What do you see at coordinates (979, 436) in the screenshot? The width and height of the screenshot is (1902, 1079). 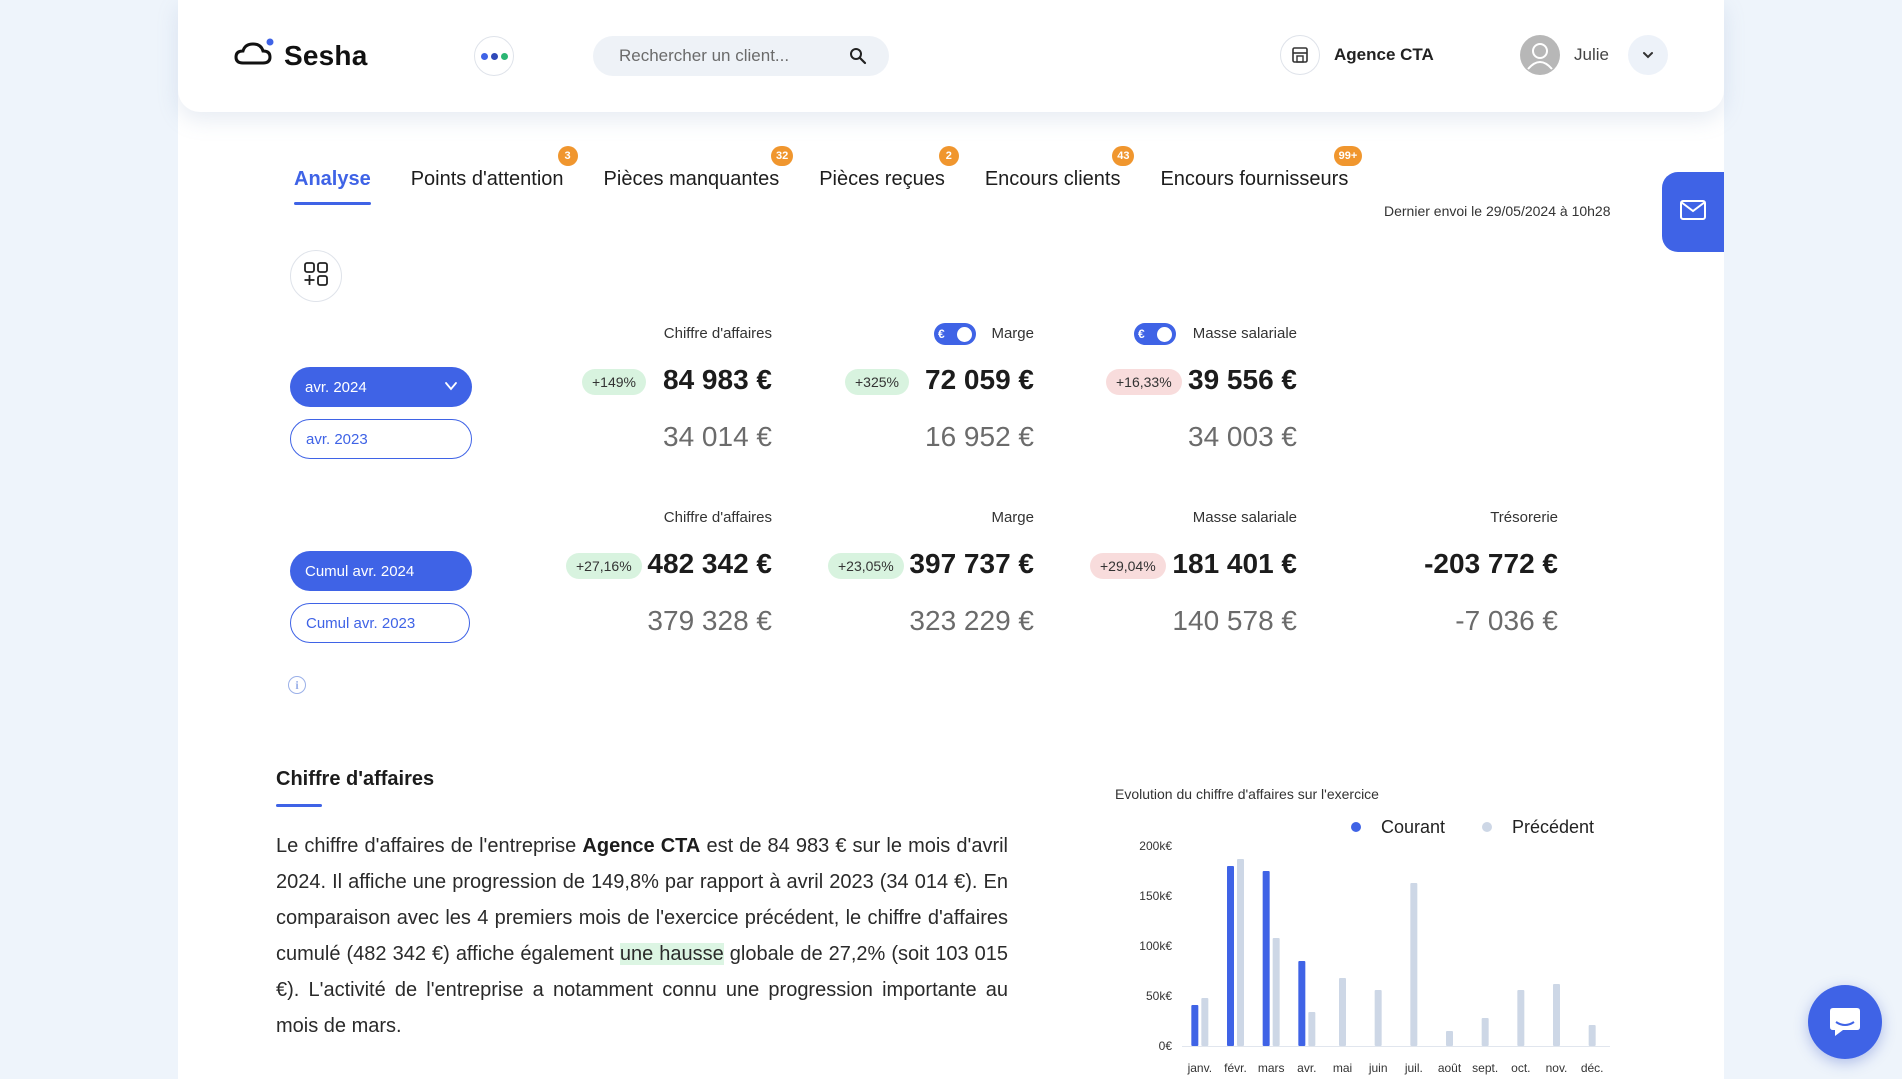 I see `kpi-previous-marge: 16 952 €` at bounding box center [979, 436].